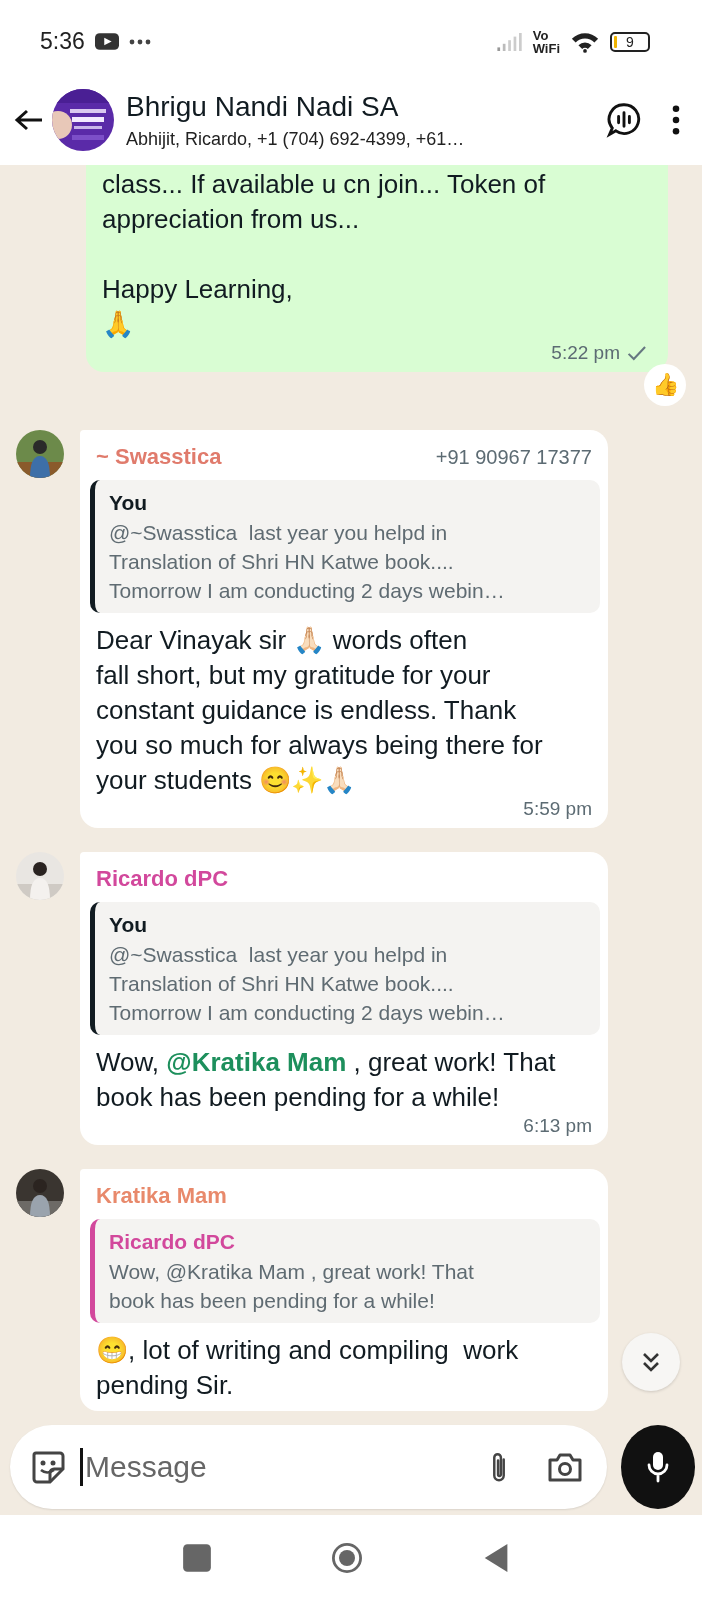 The image size is (702, 1600). What do you see at coordinates (308, 1368) in the screenshot?
I see `message-text: 😁, lot of writing and compiling work pending Sir.` at bounding box center [308, 1368].